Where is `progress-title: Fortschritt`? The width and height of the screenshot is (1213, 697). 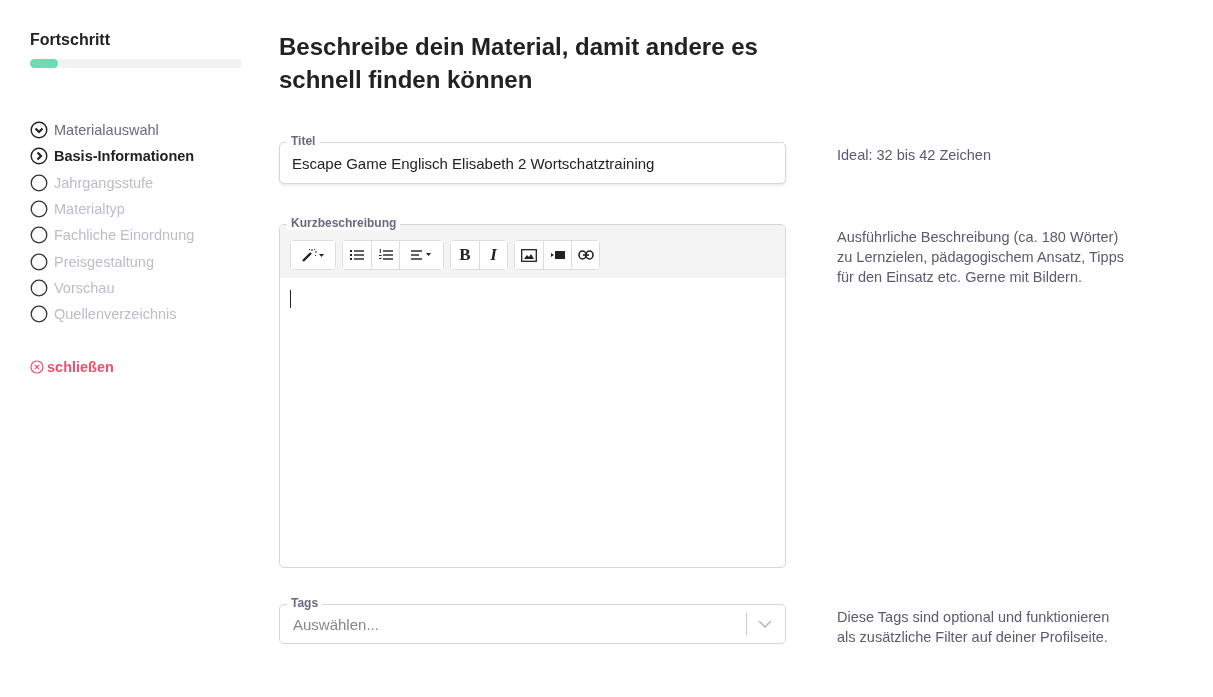 progress-title: Fortschritt is located at coordinates (70, 40).